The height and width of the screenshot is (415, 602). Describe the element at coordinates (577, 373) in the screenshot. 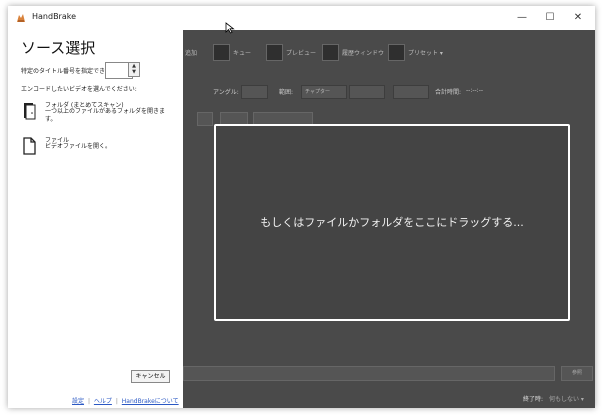

I see `browse-button: 参照` at that location.